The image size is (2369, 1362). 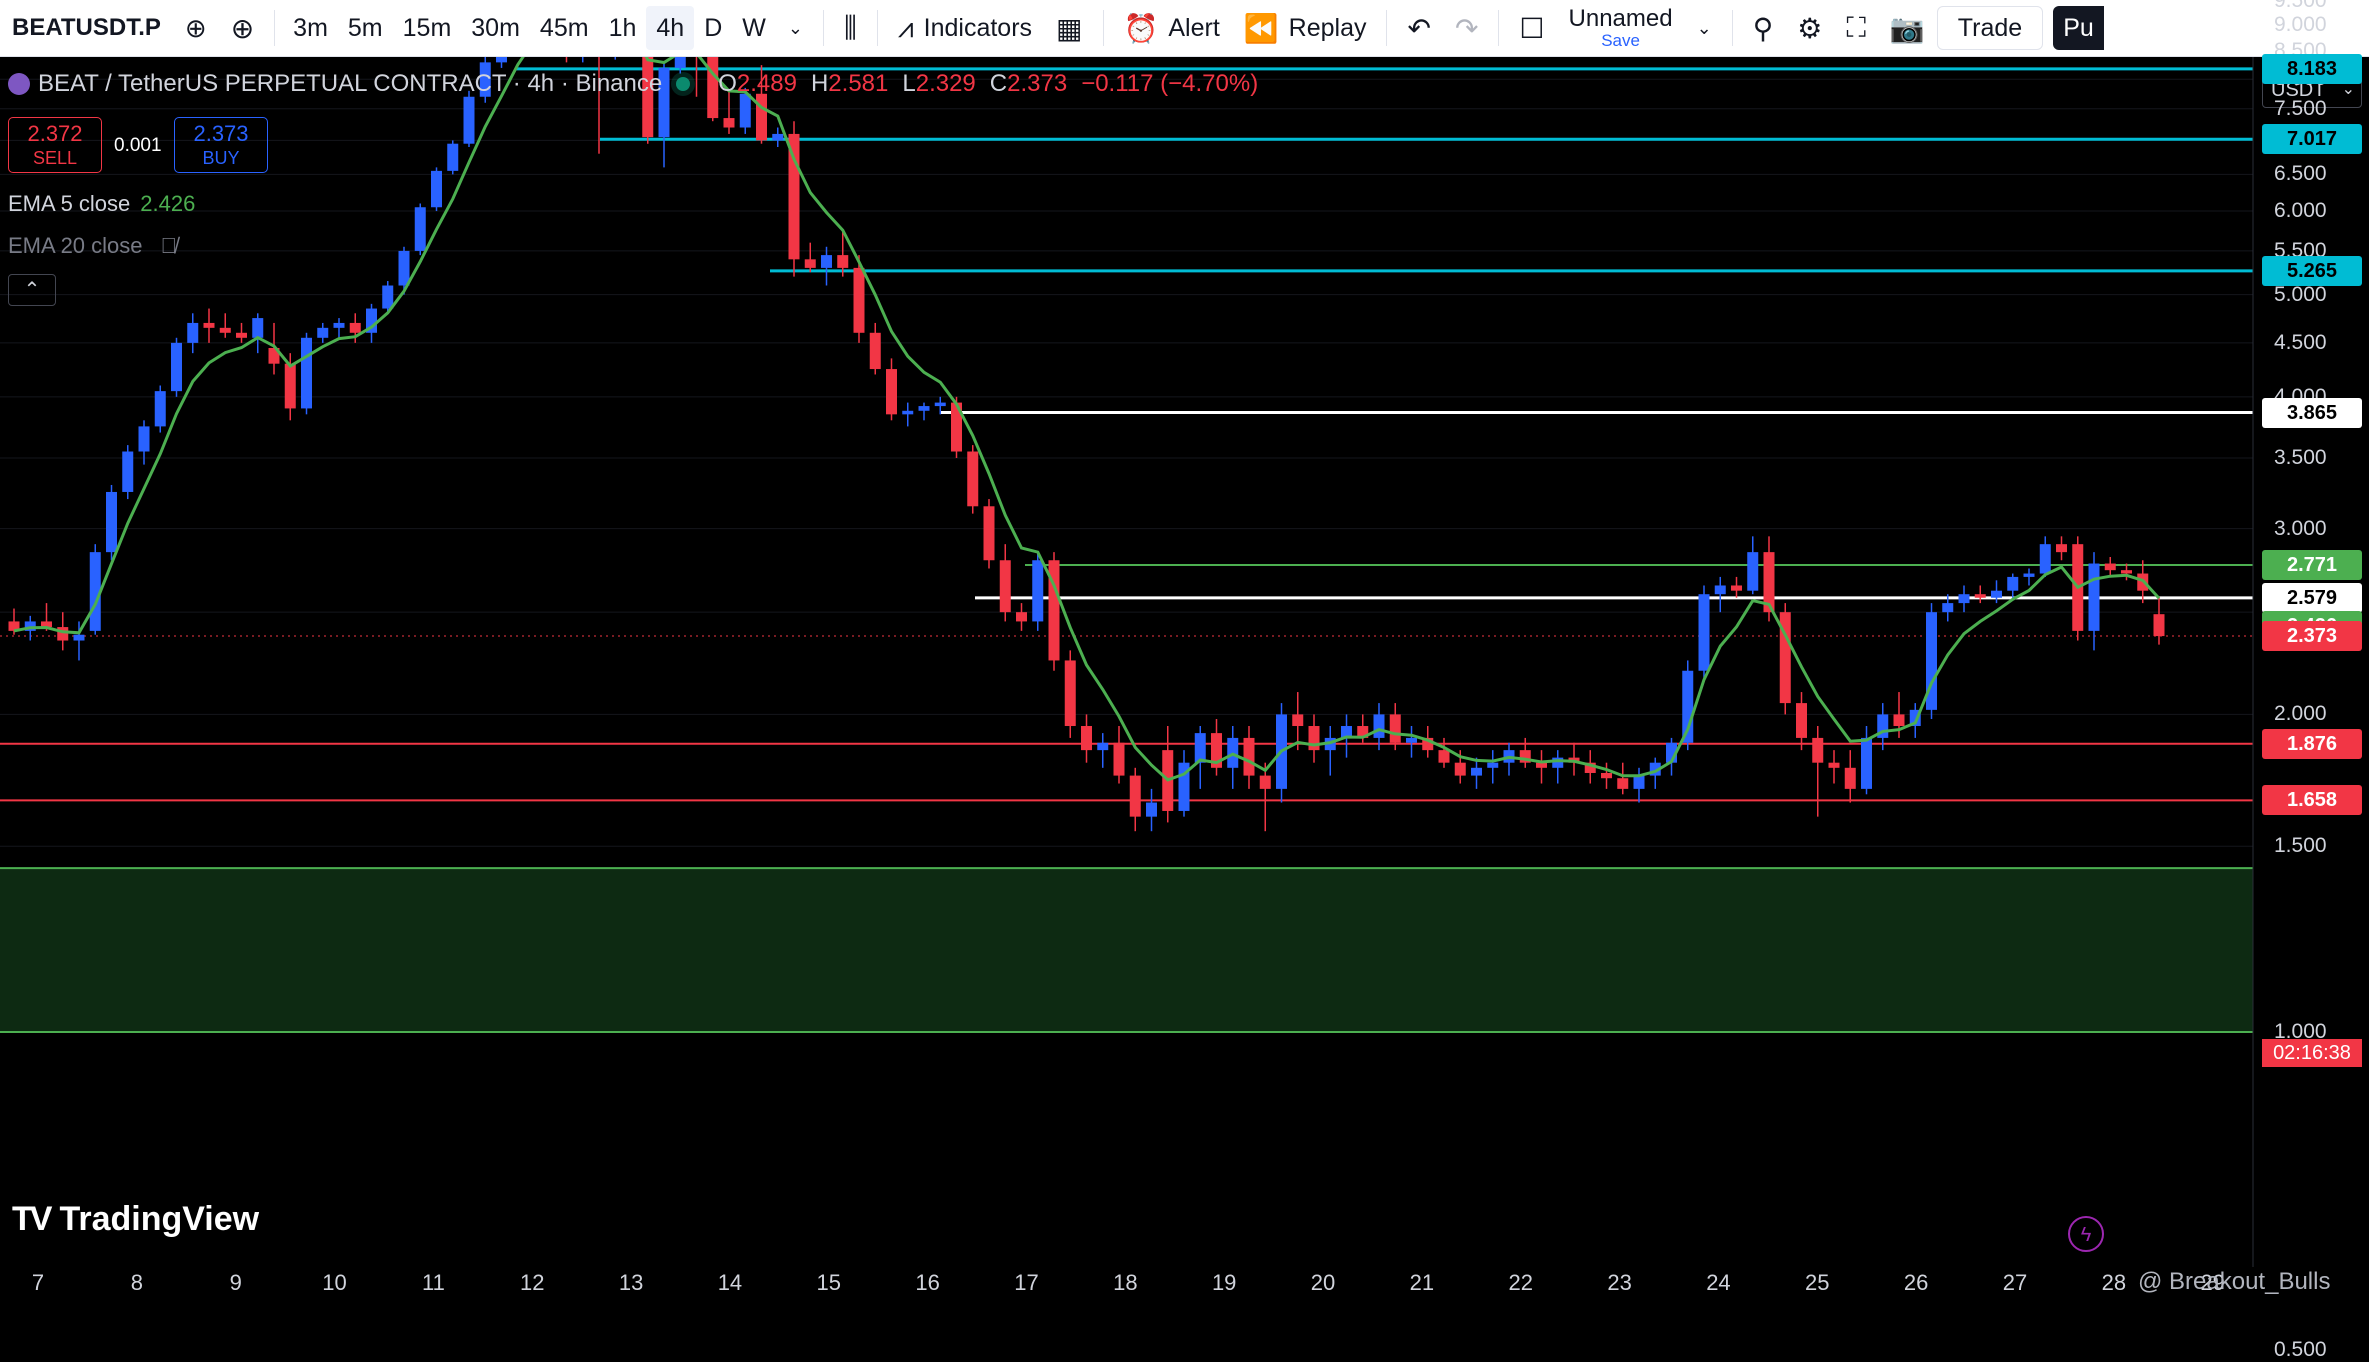 What do you see at coordinates (564, 28) in the screenshot?
I see `timeframe-45m: 45m` at bounding box center [564, 28].